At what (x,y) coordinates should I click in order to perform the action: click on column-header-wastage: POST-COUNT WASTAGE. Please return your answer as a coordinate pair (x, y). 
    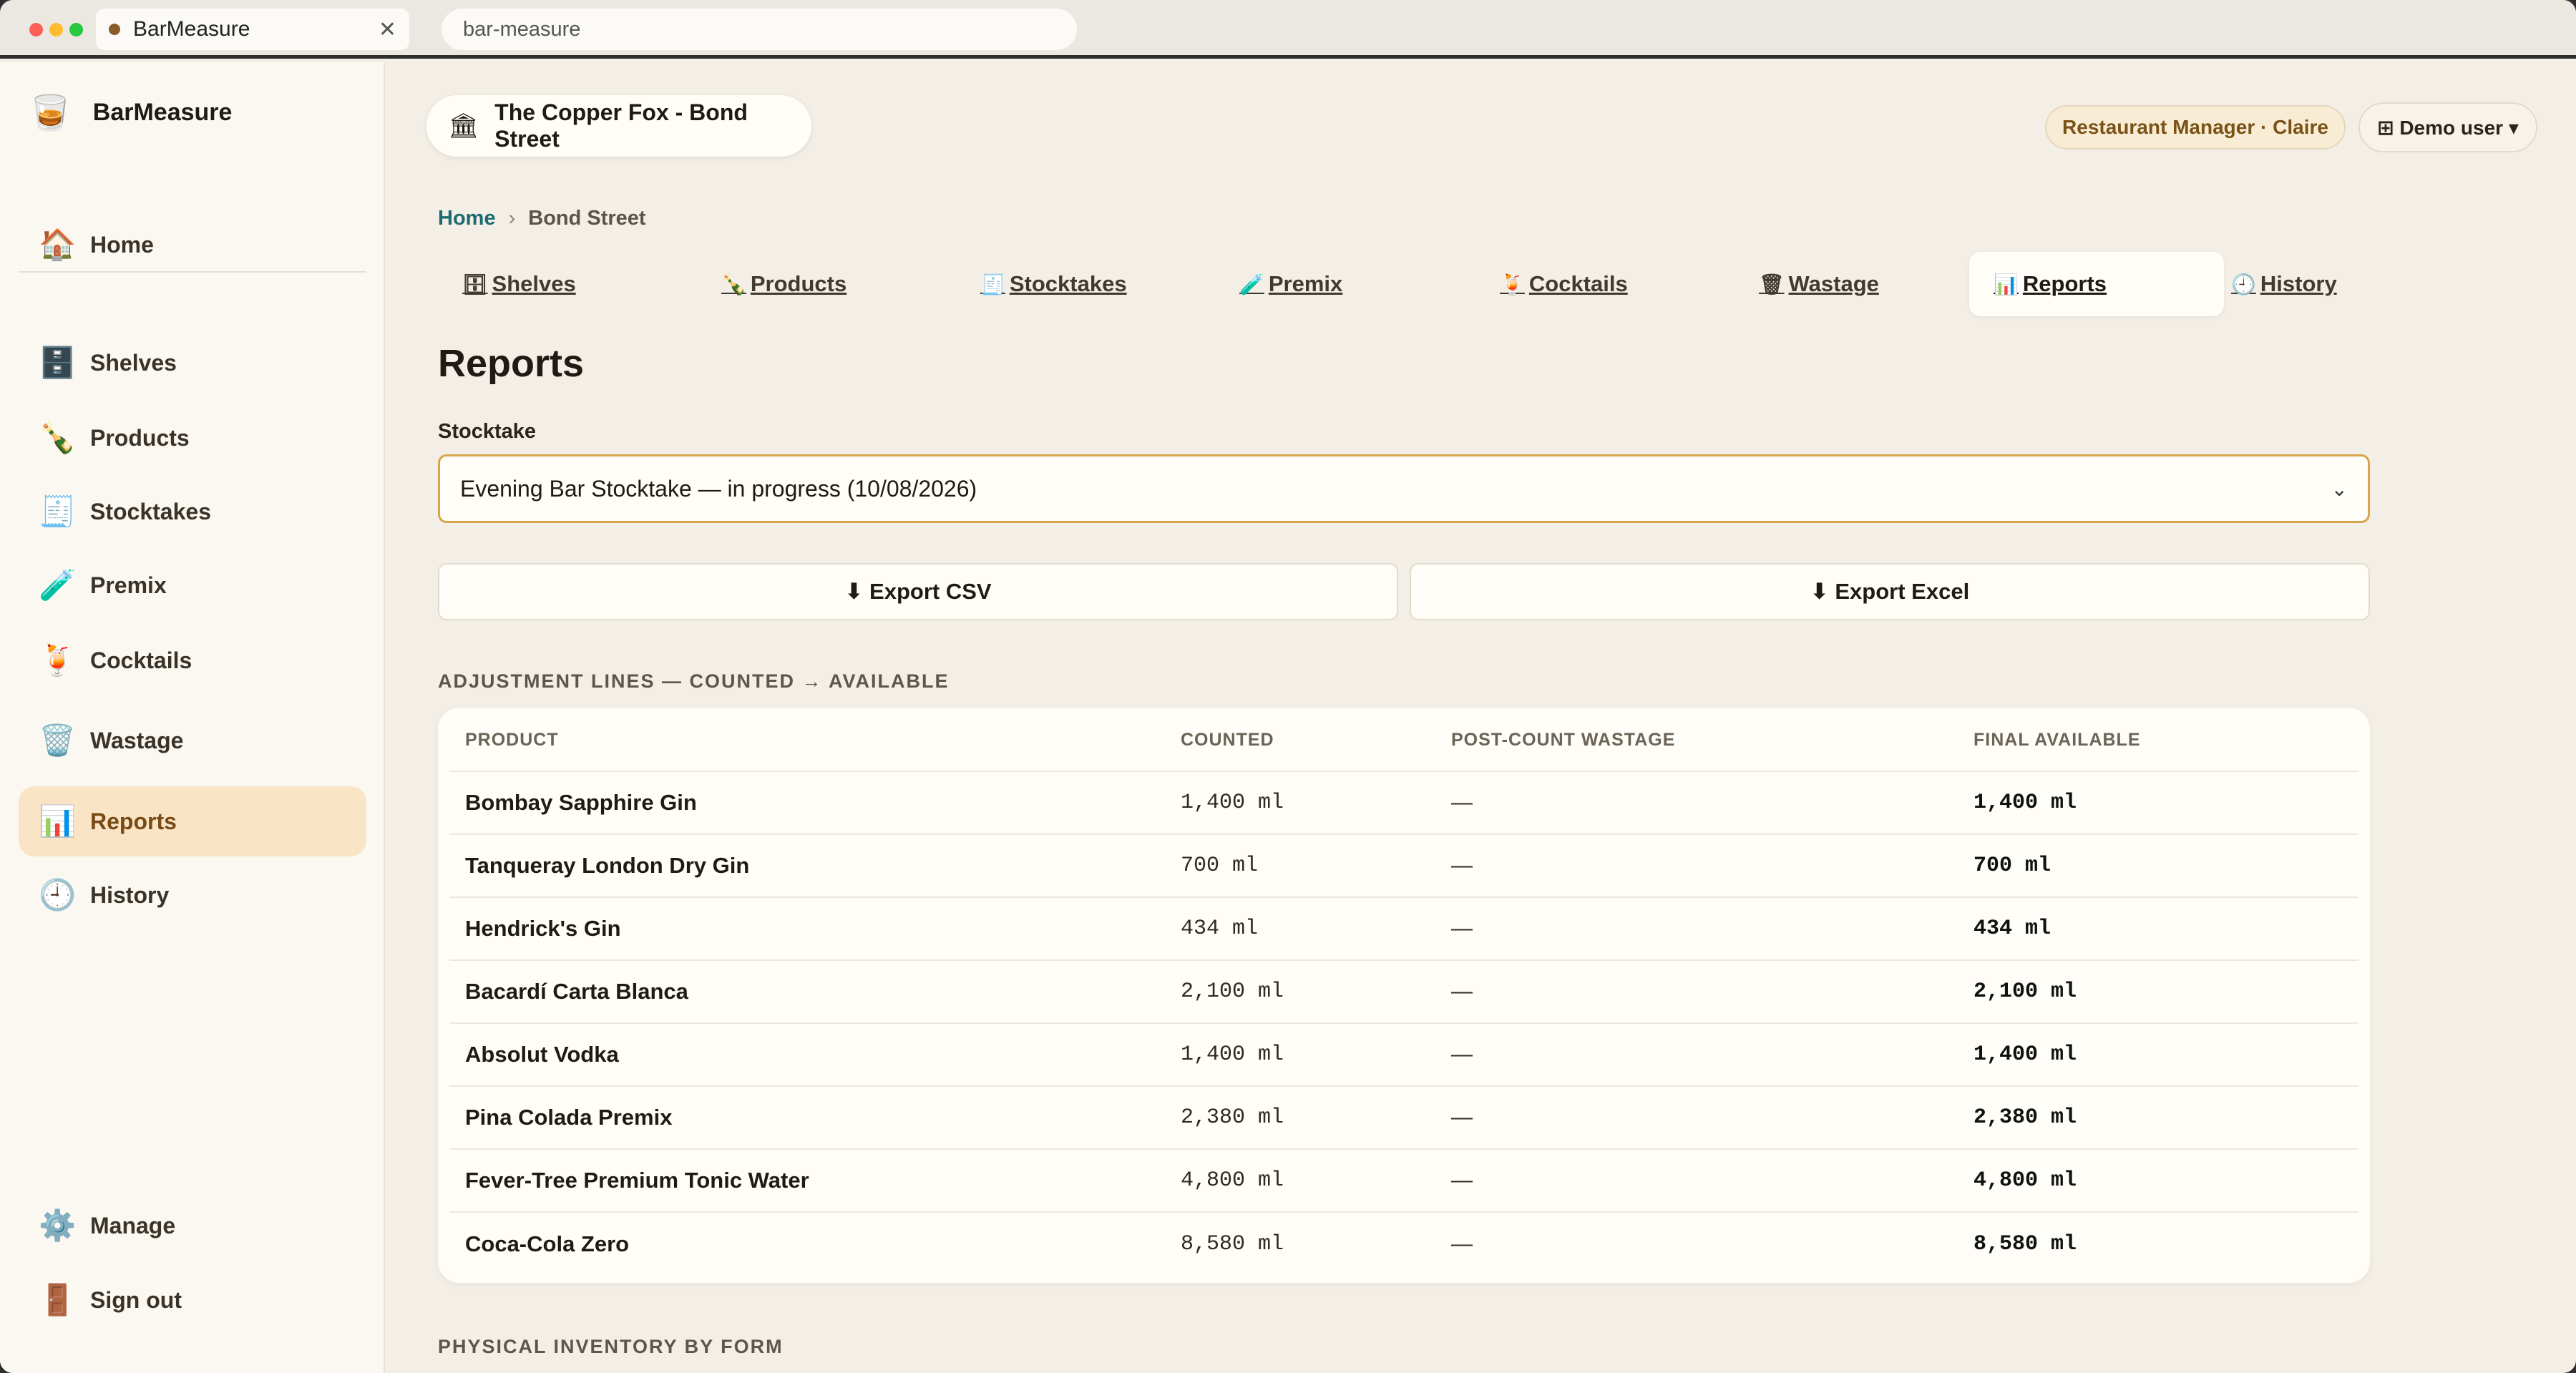
    Looking at the image, I should click on (1563, 739).